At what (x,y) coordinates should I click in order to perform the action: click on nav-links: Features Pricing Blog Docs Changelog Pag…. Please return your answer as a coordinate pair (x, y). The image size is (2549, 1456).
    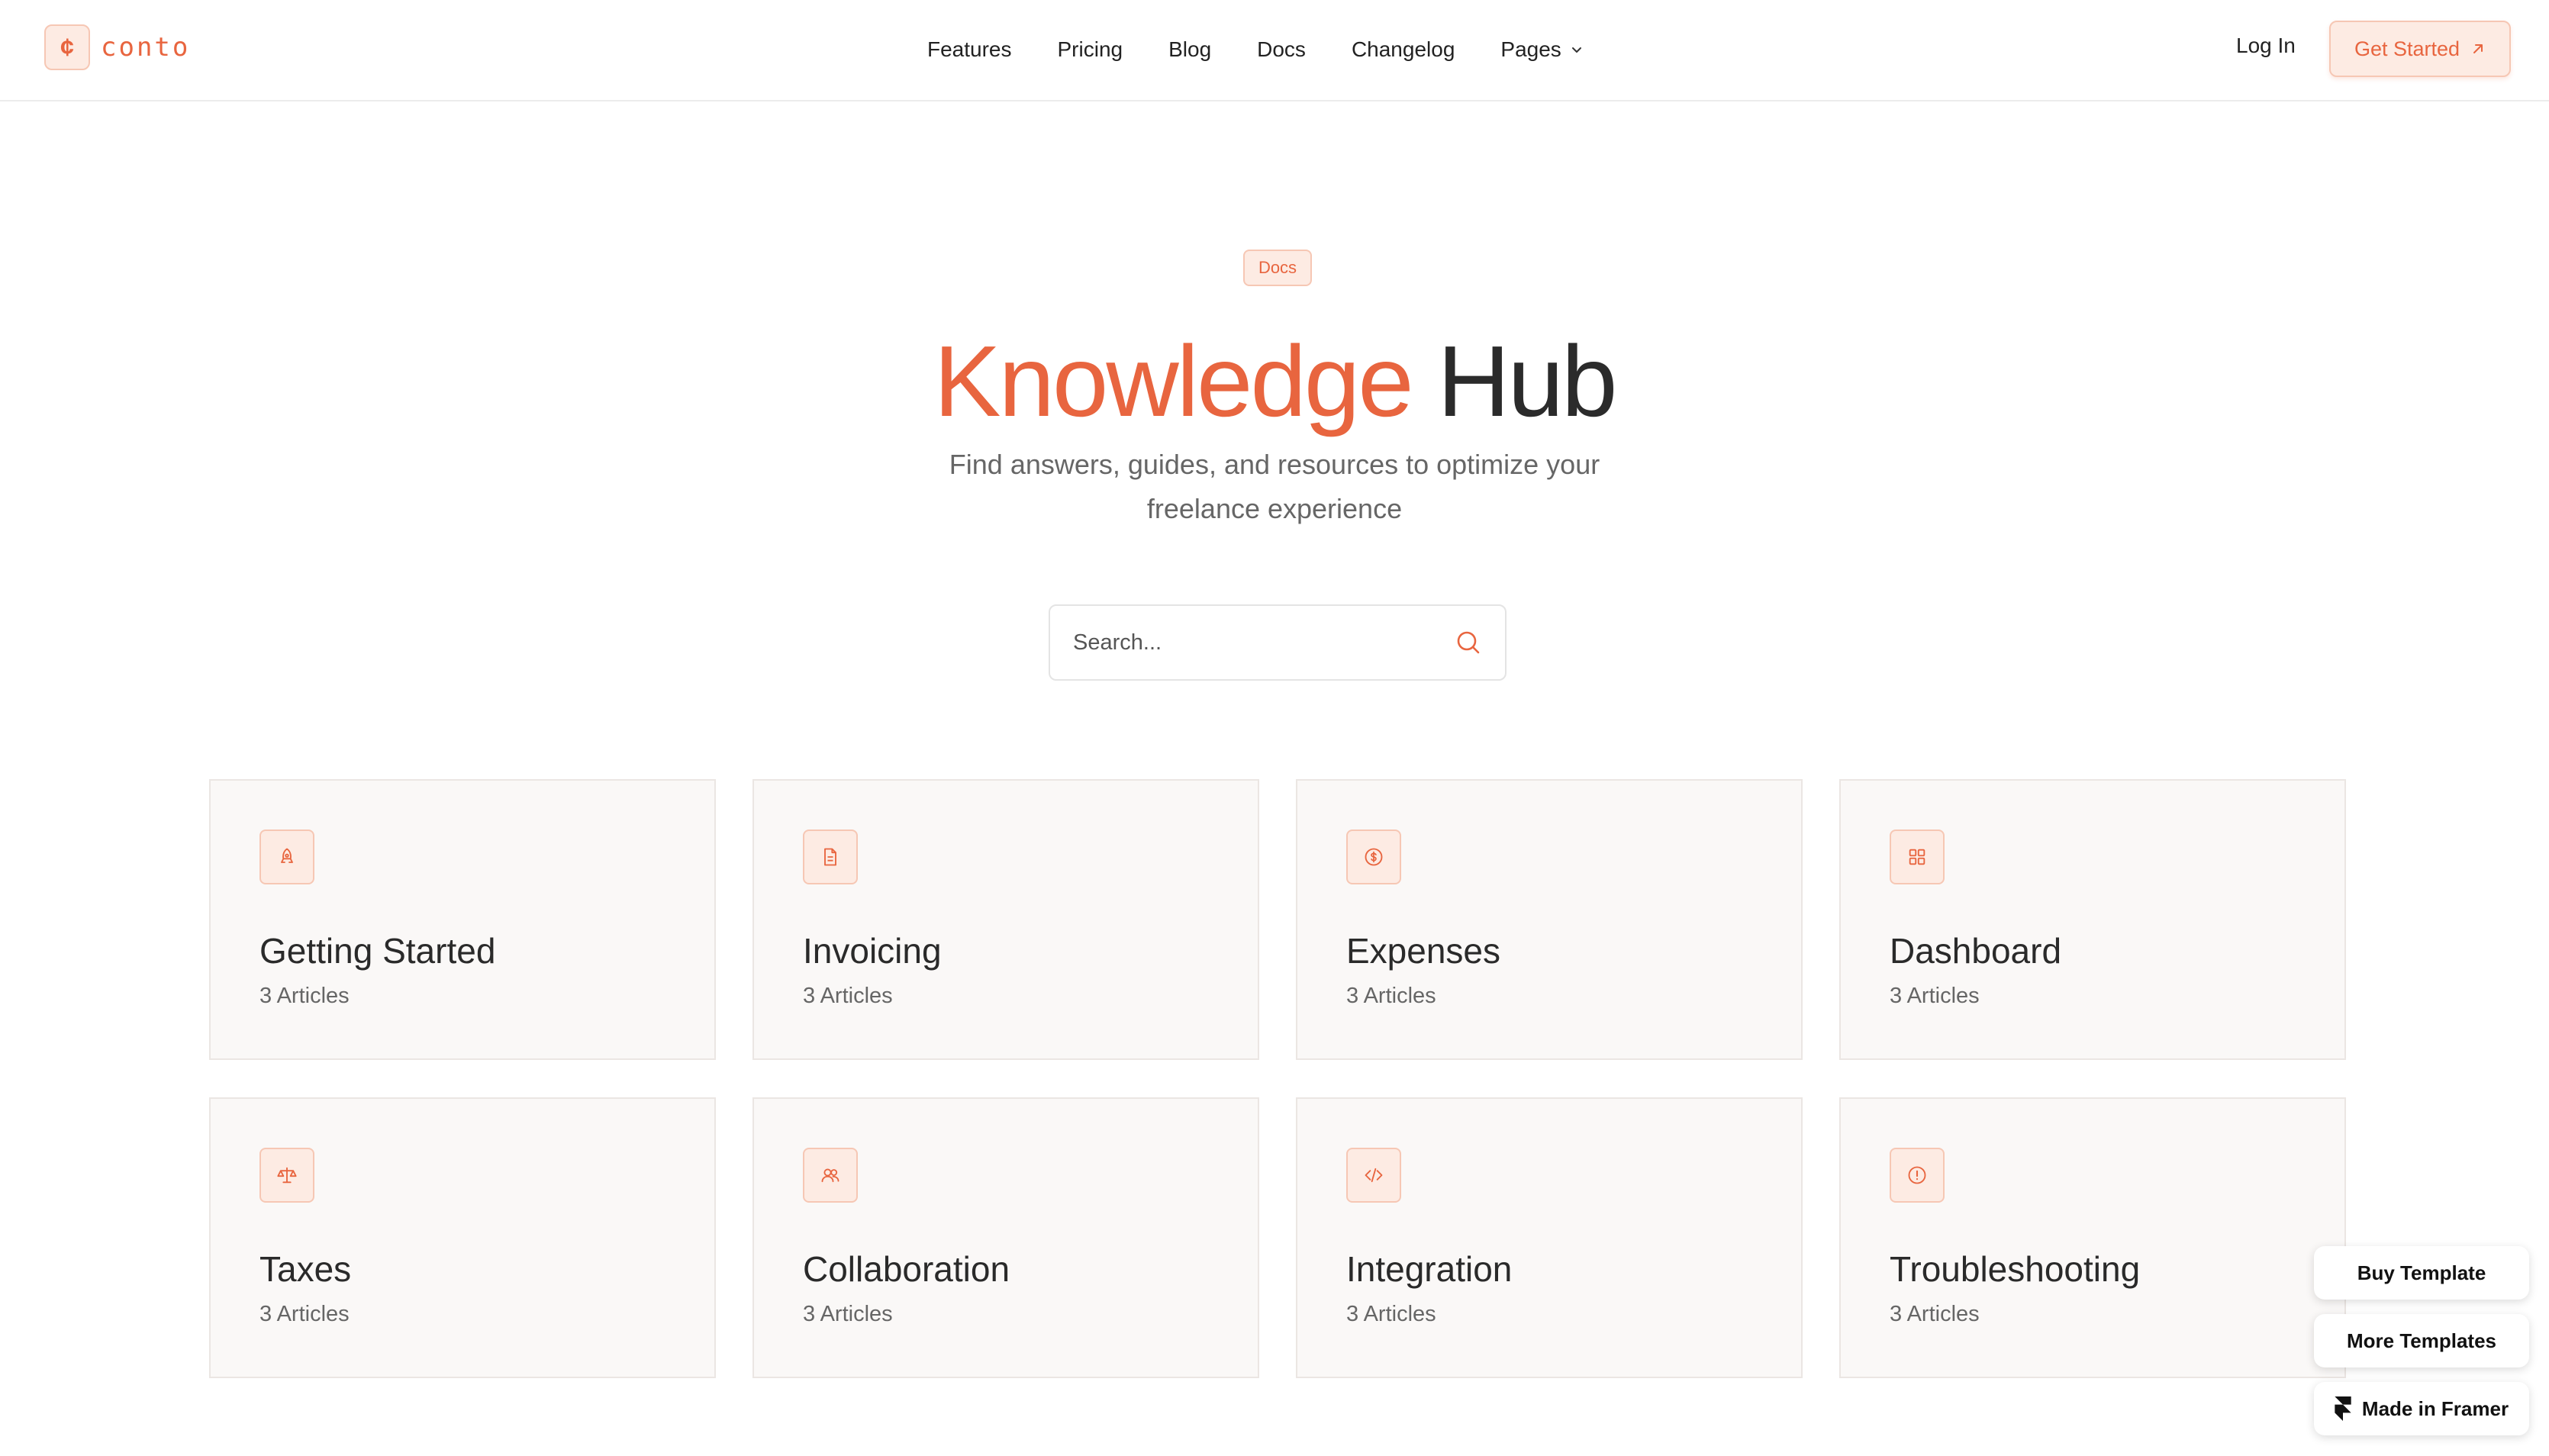
    Looking at the image, I should click on (1255, 49).